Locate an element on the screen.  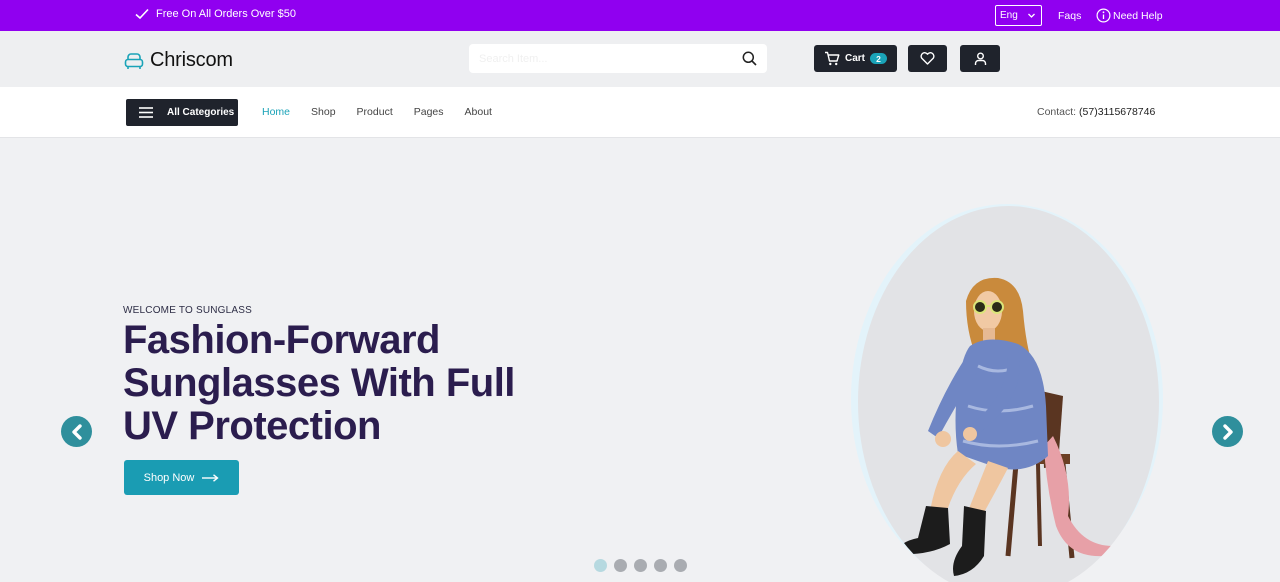
search-bar is located at coordinates (618, 58).